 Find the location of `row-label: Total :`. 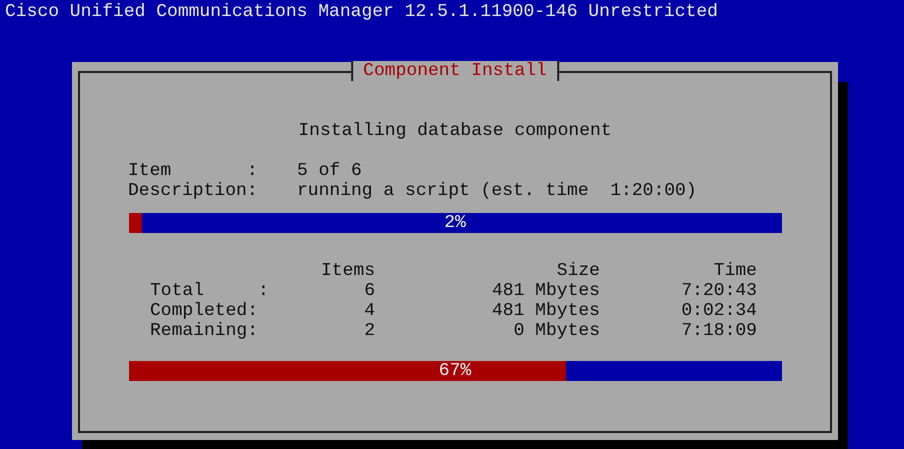

row-label: Total : is located at coordinates (209, 291).